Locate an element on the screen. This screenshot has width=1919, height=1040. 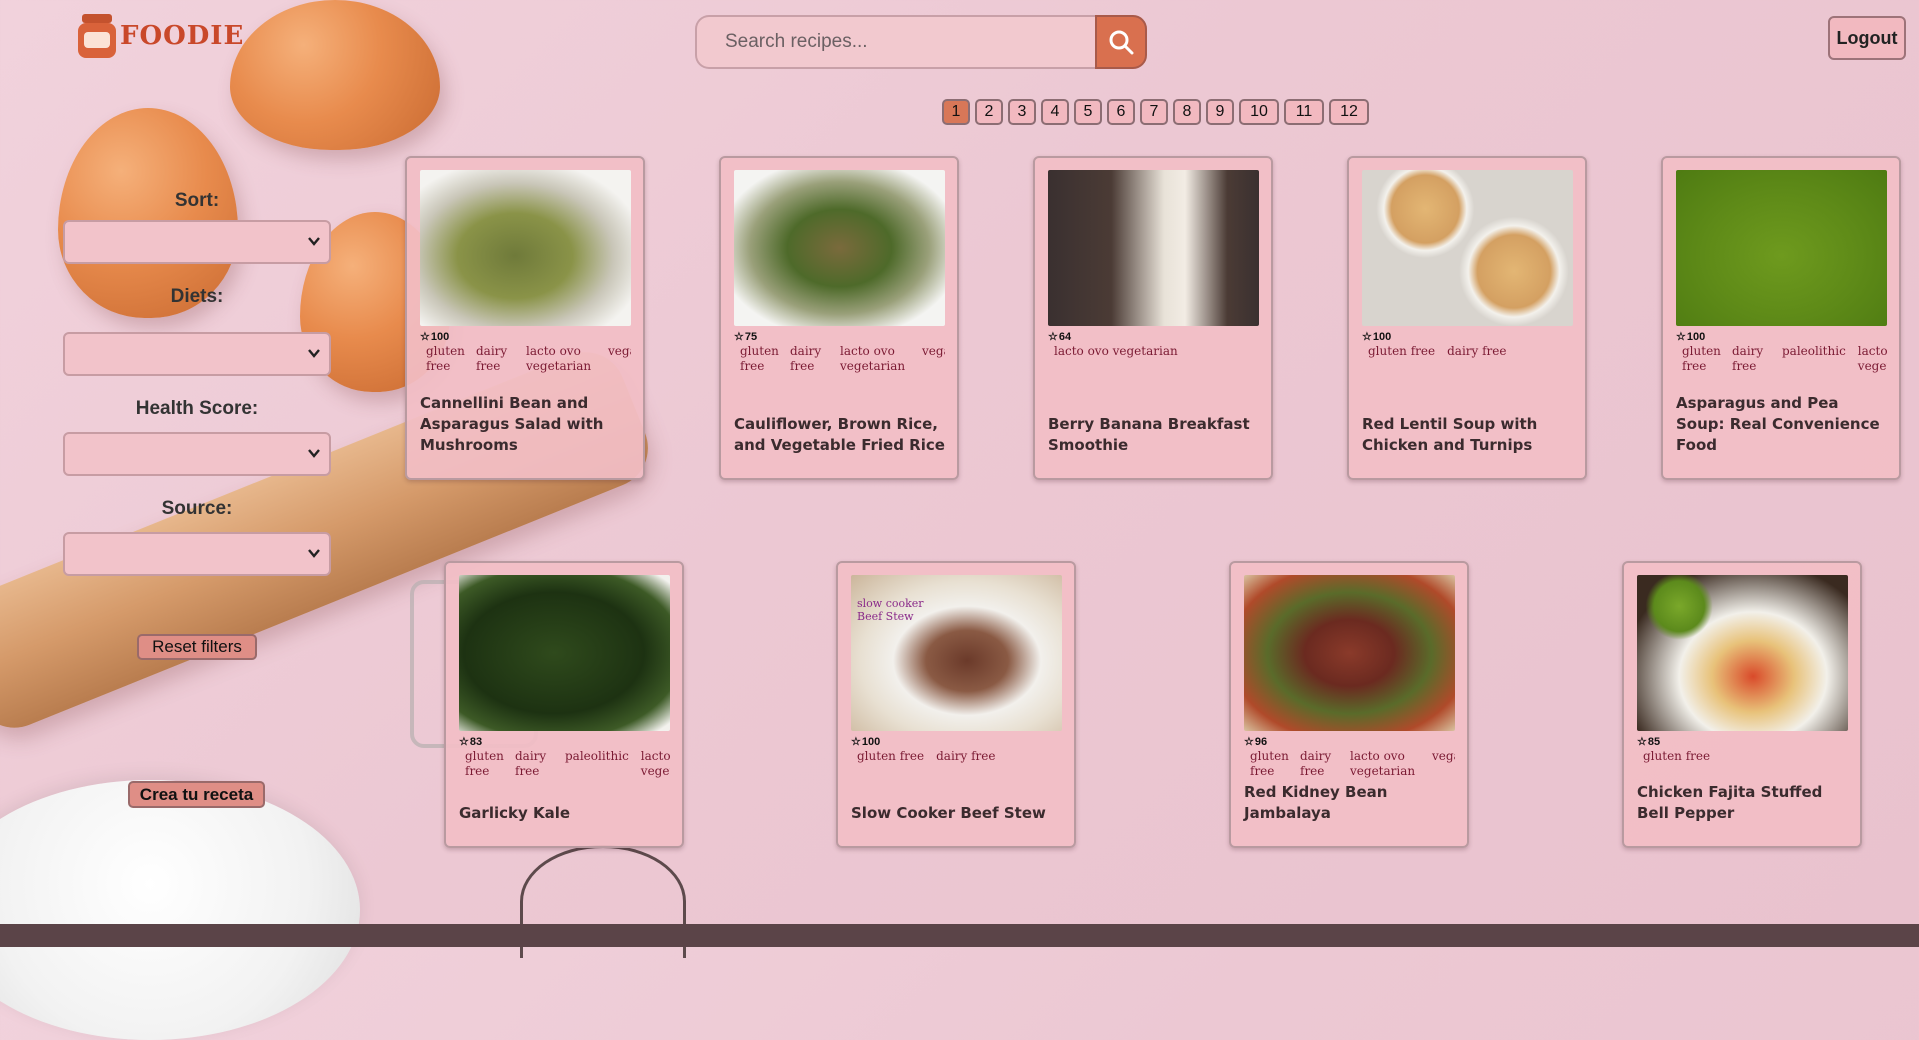
recipe-title: Red Kidney Bean Jambalaya is located at coordinates (1316, 802).